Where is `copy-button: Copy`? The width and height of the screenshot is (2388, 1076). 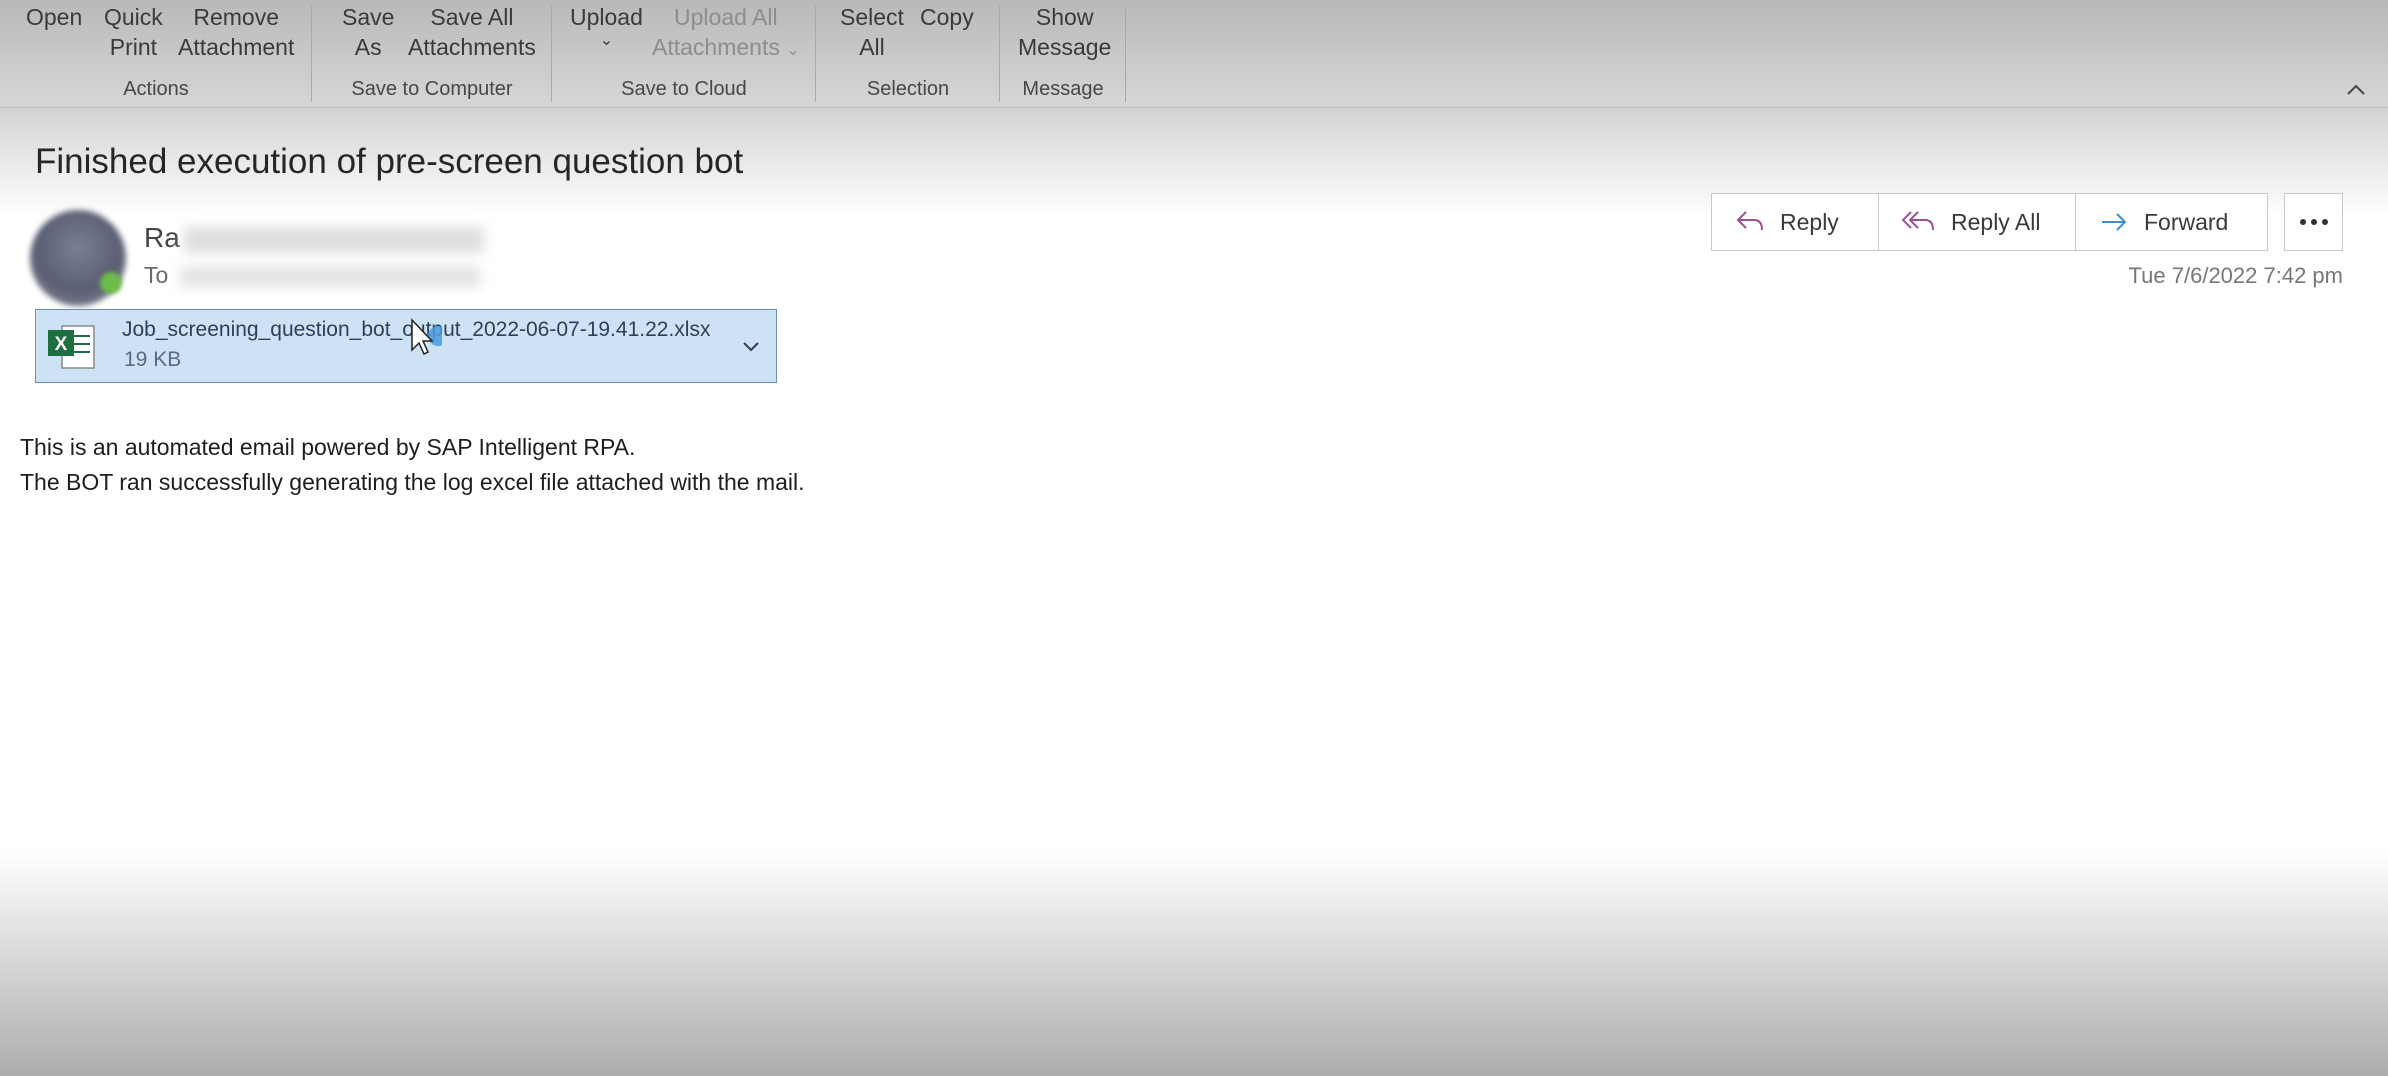
copy-button: Copy is located at coordinates (947, 17).